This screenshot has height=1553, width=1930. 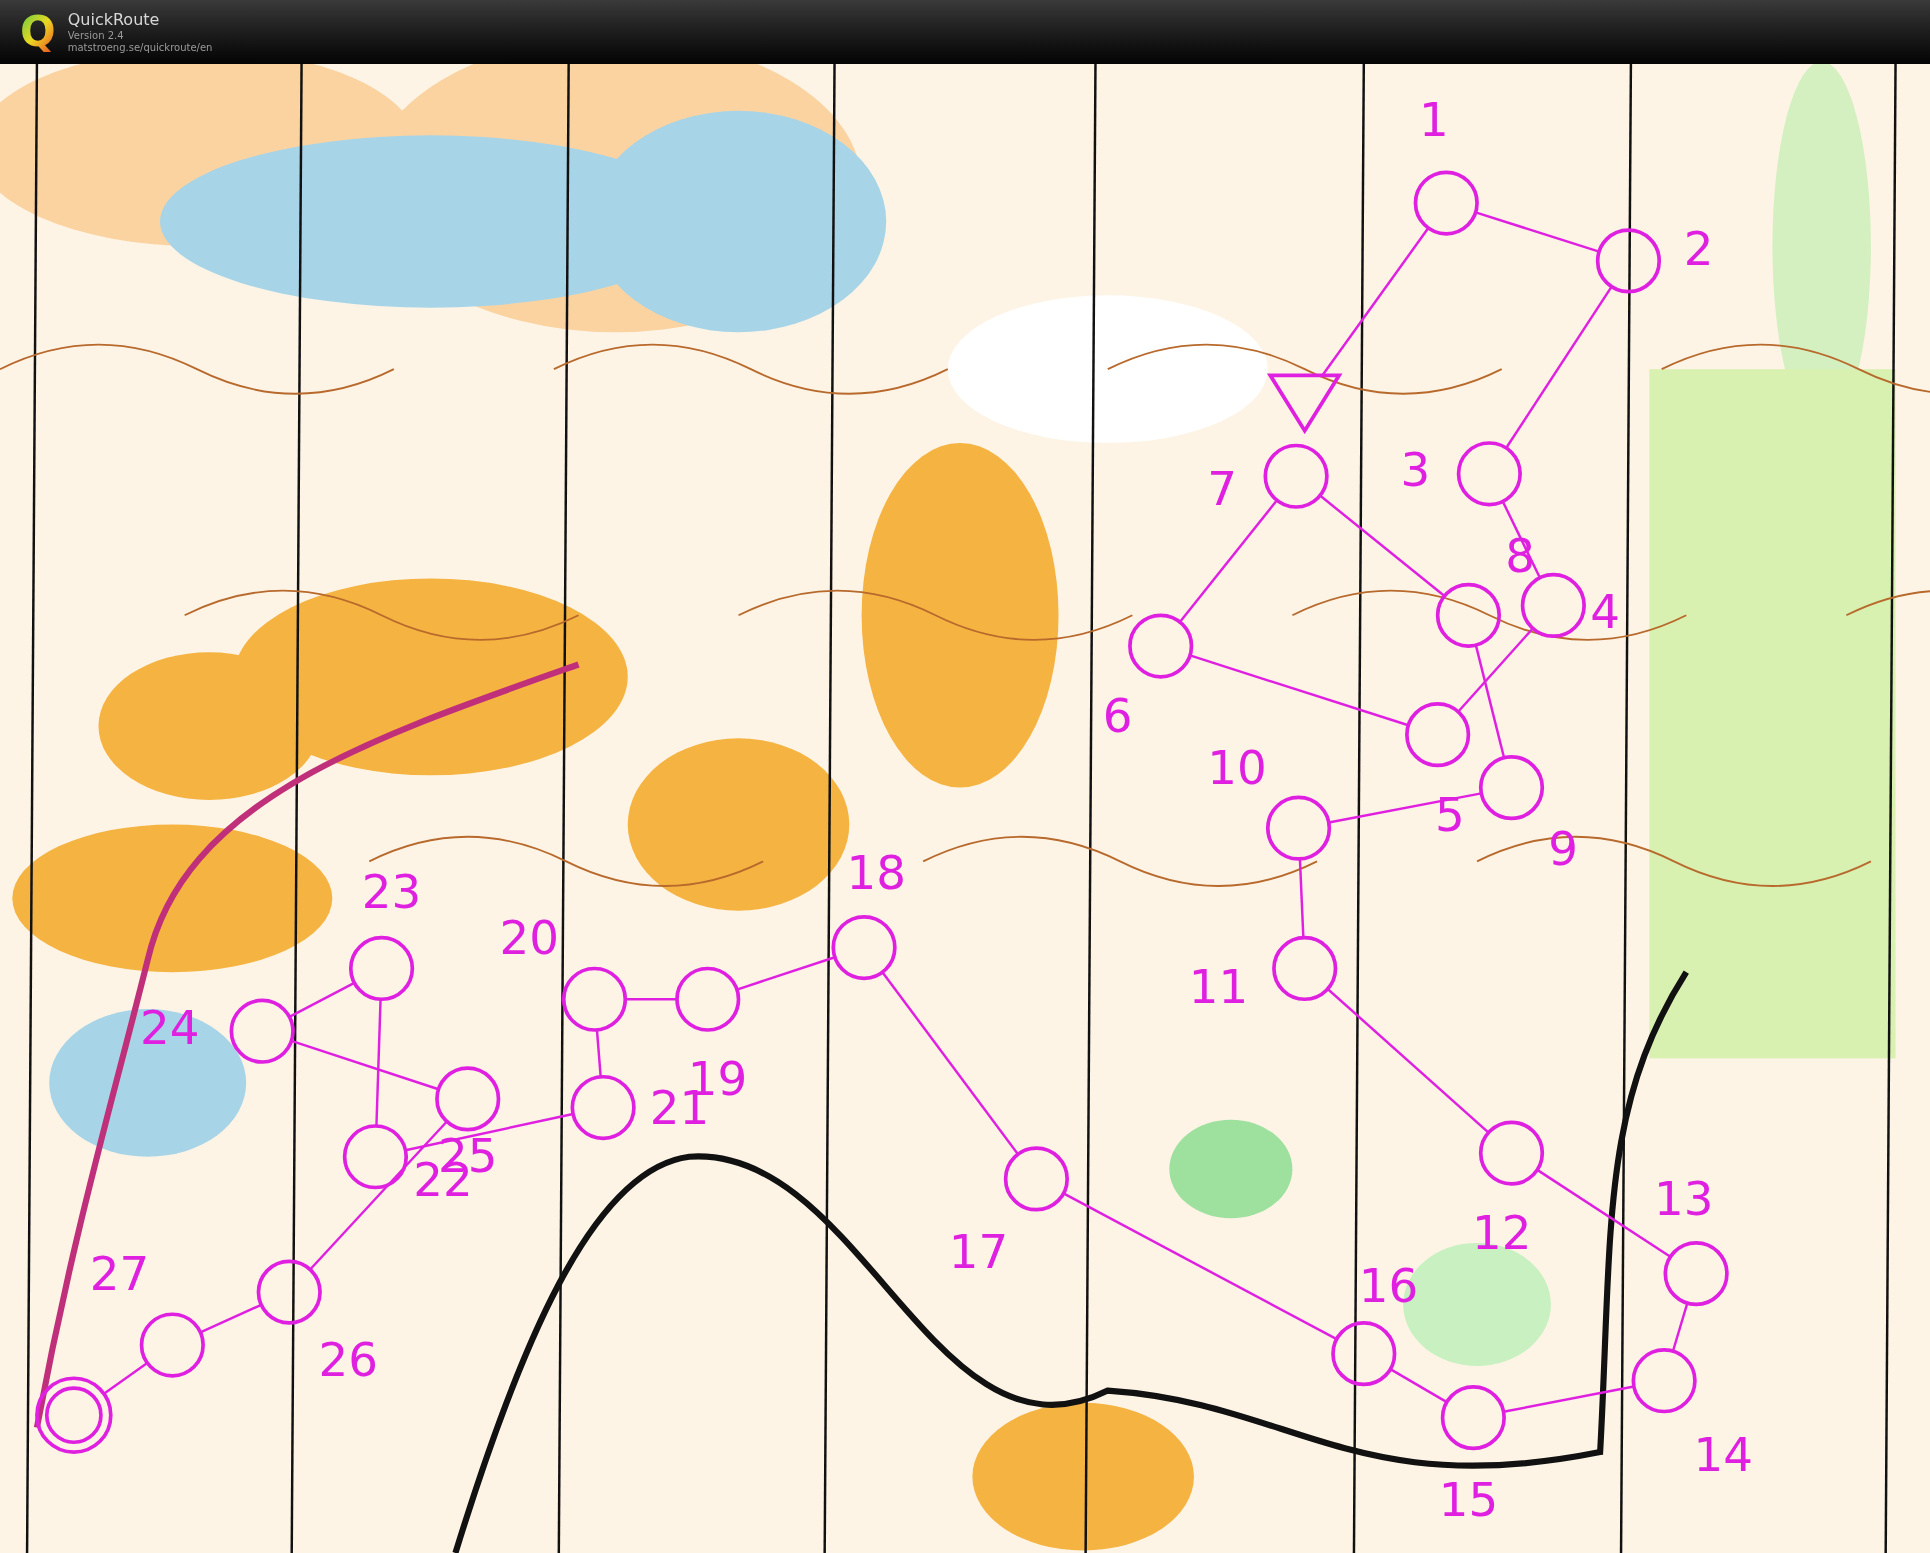 I want to click on control-number: 2, so click(x=1698, y=248).